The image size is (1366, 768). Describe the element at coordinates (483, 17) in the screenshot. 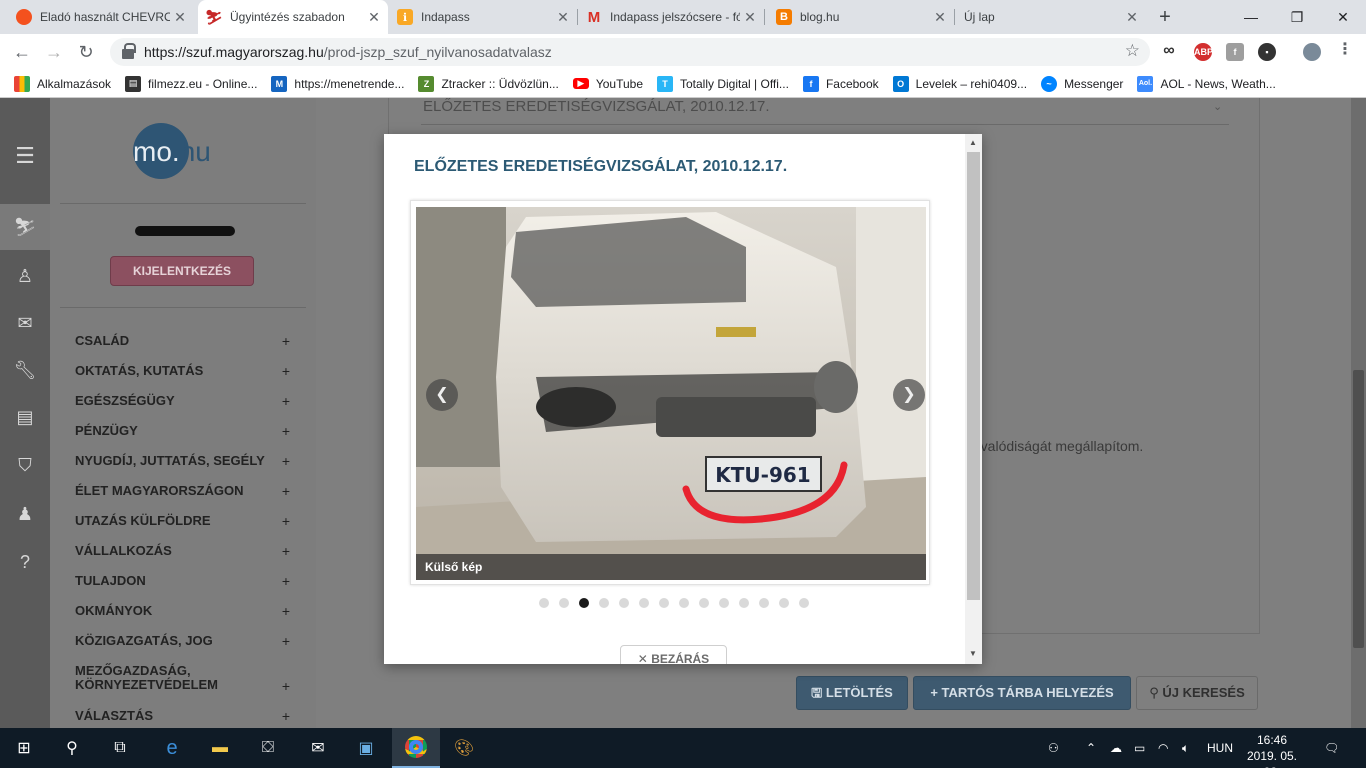

I see `tab-indapass: ℹ Indapass ✕` at that location.